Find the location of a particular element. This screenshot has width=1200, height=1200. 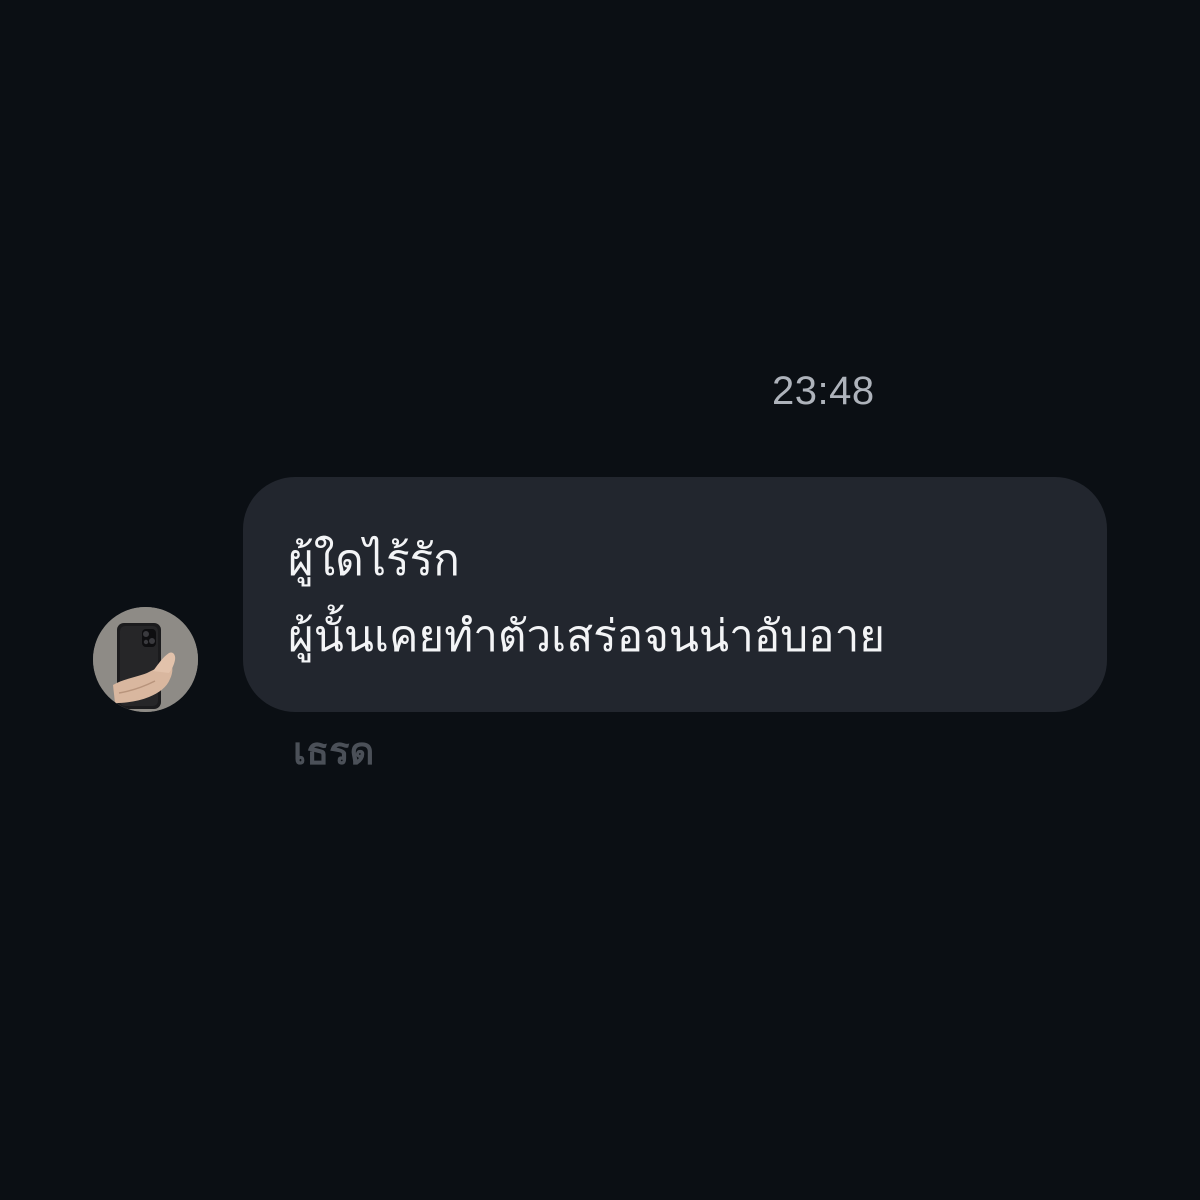

message-status: เธรด is located at coordinates (334, 751).